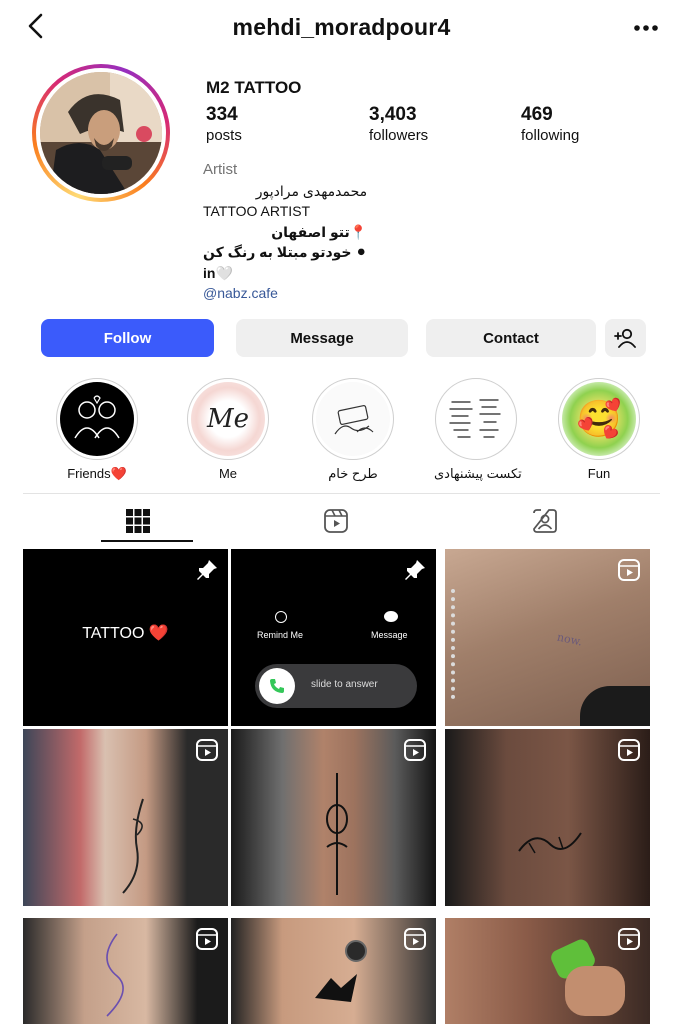  What do you see at coordinates (277, 686) in the screenshot?
I see `phone-icon` at bounding box center [277, 686].